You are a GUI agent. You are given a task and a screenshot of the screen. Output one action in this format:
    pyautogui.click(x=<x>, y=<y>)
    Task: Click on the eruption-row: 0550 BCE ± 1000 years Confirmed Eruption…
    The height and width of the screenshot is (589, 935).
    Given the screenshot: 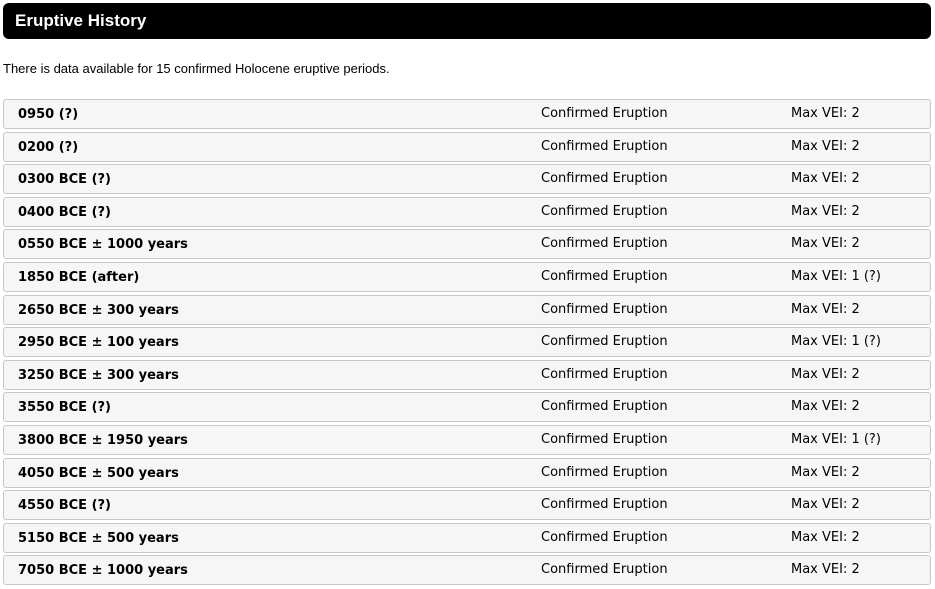 What is the action you would take?
    pyautogui.click(x=467, y=244)
    